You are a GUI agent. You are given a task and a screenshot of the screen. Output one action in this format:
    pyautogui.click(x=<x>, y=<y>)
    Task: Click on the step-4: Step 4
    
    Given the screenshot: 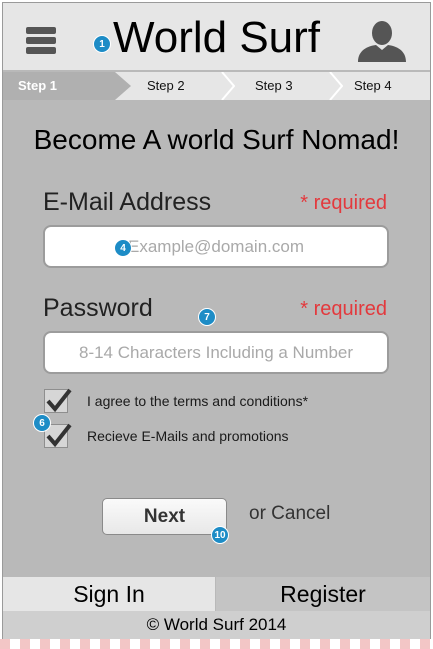 What is the action you would take?
    pyautogui.click(x=373, y=86)
    